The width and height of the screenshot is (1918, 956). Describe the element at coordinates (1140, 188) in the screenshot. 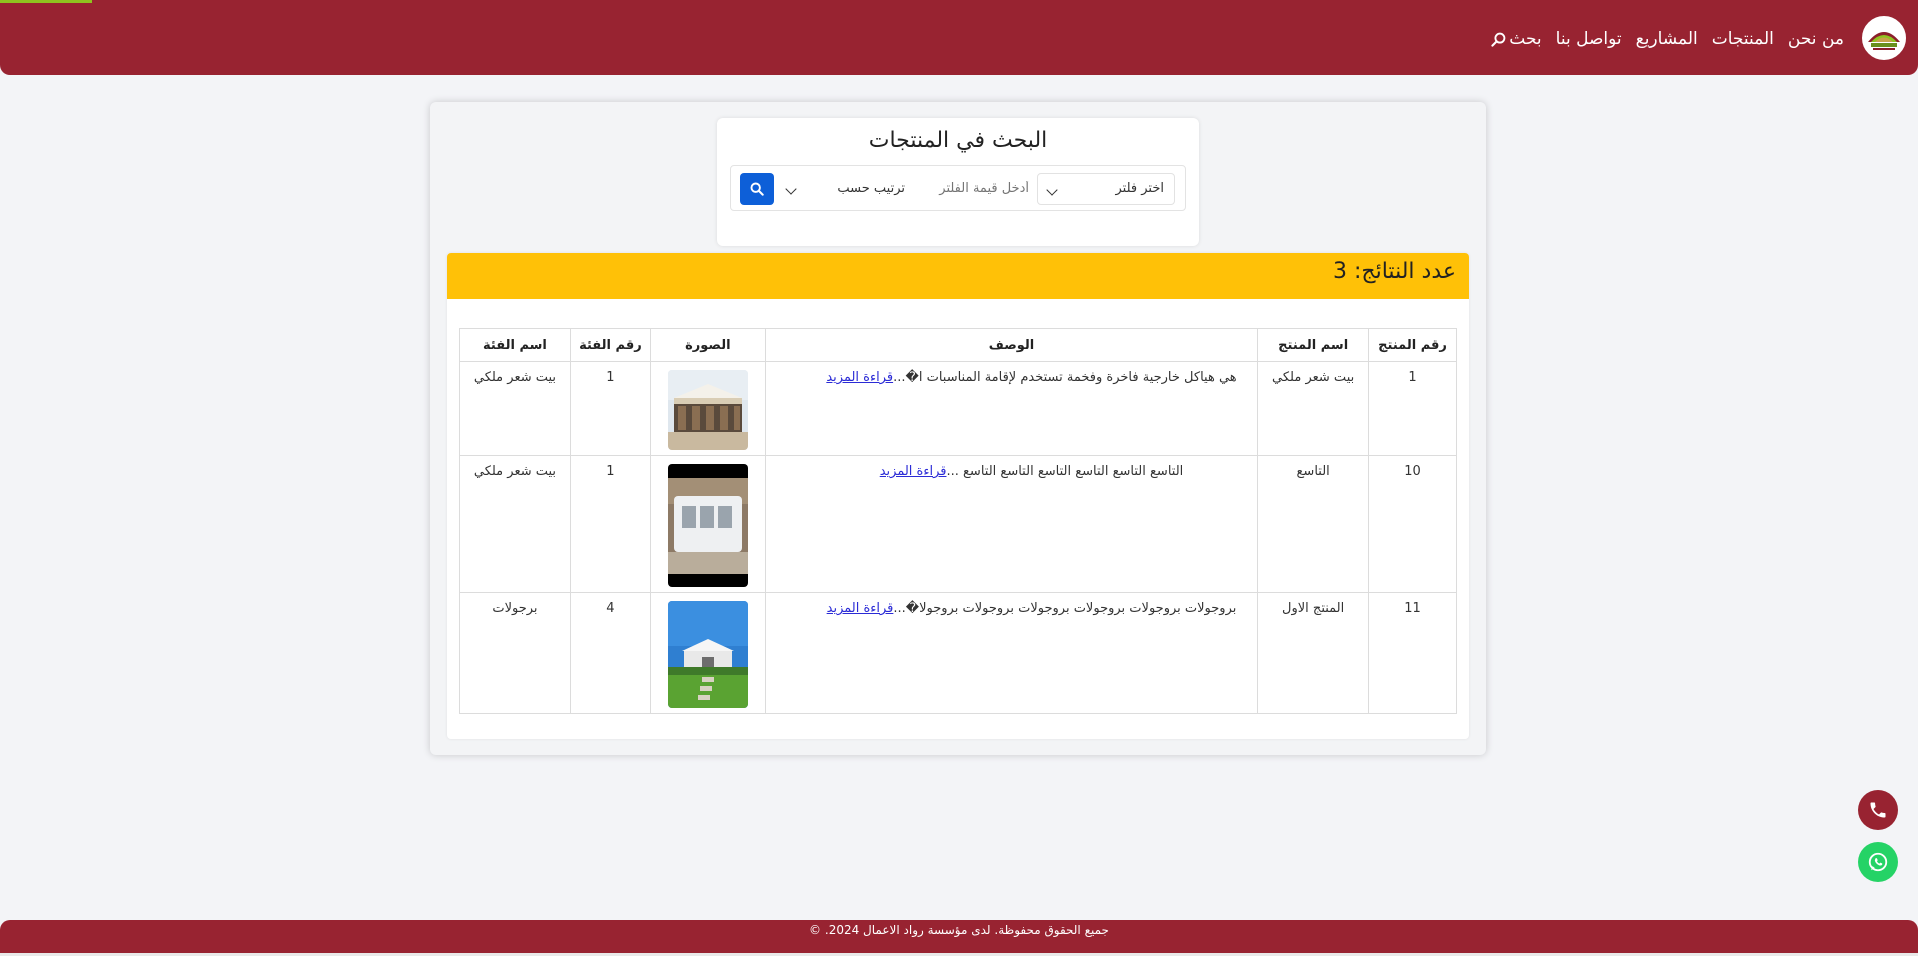

I see `filter-select-label: اختر فلتر` at that location.